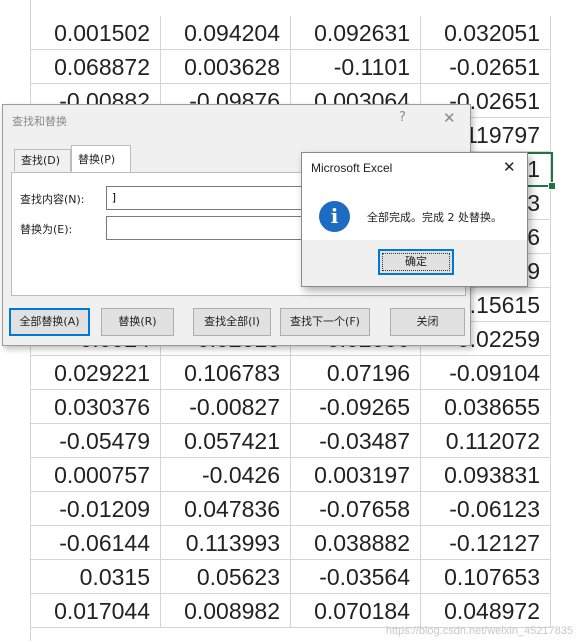 This screenshot has height=641, width=581. Describe the element at coordinates (46, 229) in the screenshot. I see `replace-with-label: 替换为(E):` at that location.